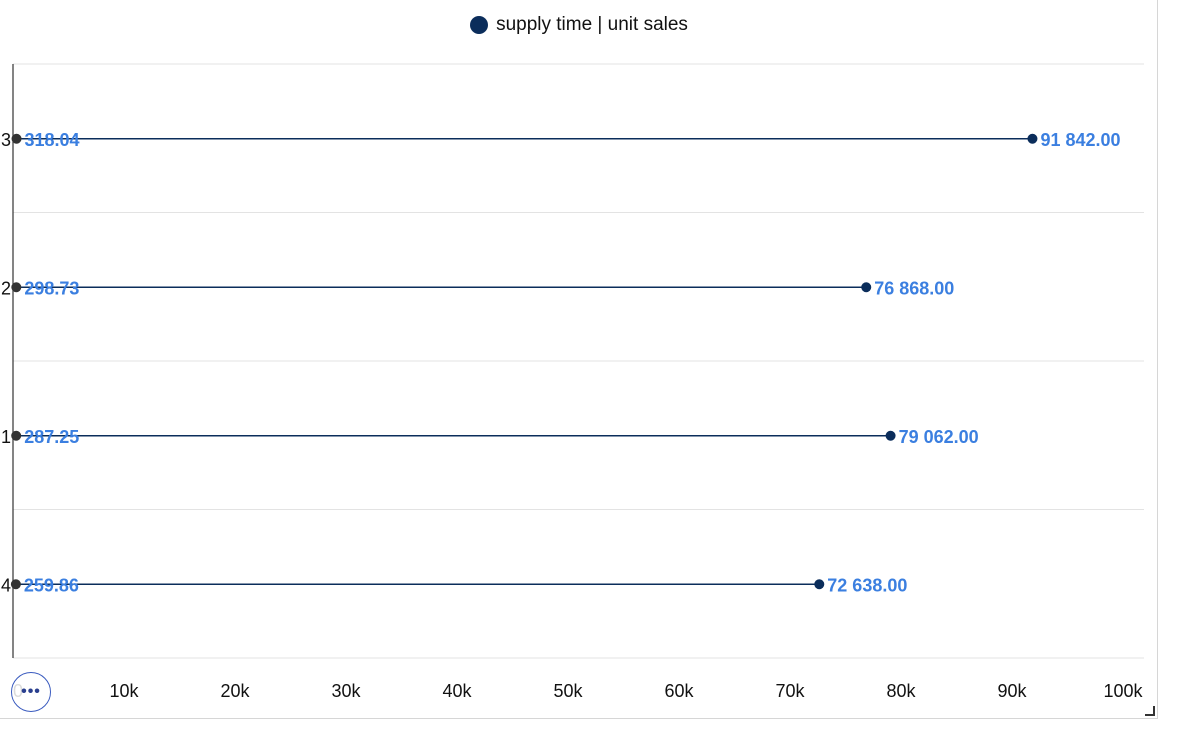 This screenshot has width=1178, height=738. Describe the element at coordinates (52, 140) in the screenshot. I see `low-data-label: 318.04` at that location.